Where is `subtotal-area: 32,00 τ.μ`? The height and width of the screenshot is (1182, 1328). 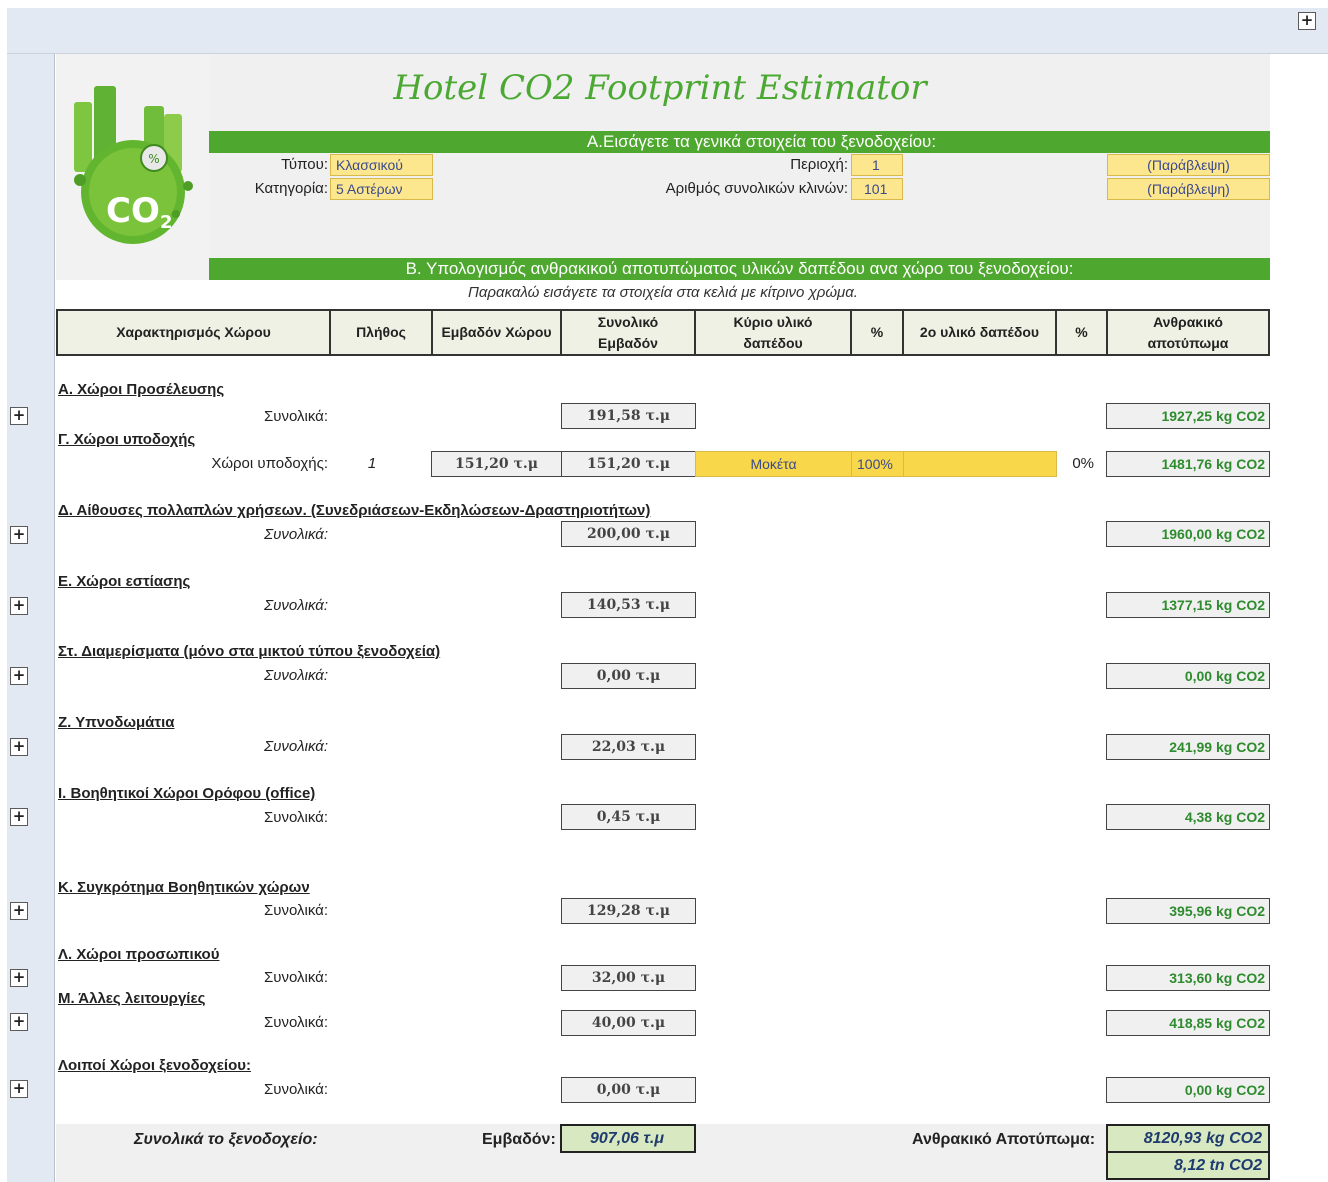 subtotal-area: 32,00 τ.μ is located at coordinates (628, 978).